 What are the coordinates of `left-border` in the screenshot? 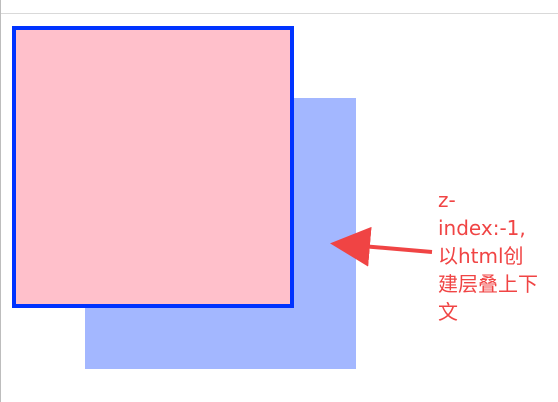 It's located at (0, 201).